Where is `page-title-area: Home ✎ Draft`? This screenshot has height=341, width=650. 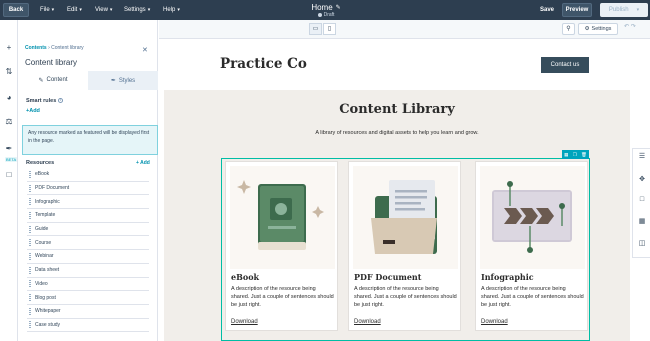 page-title-area: Home ✎ Draft is located at coordinates (326, 10).